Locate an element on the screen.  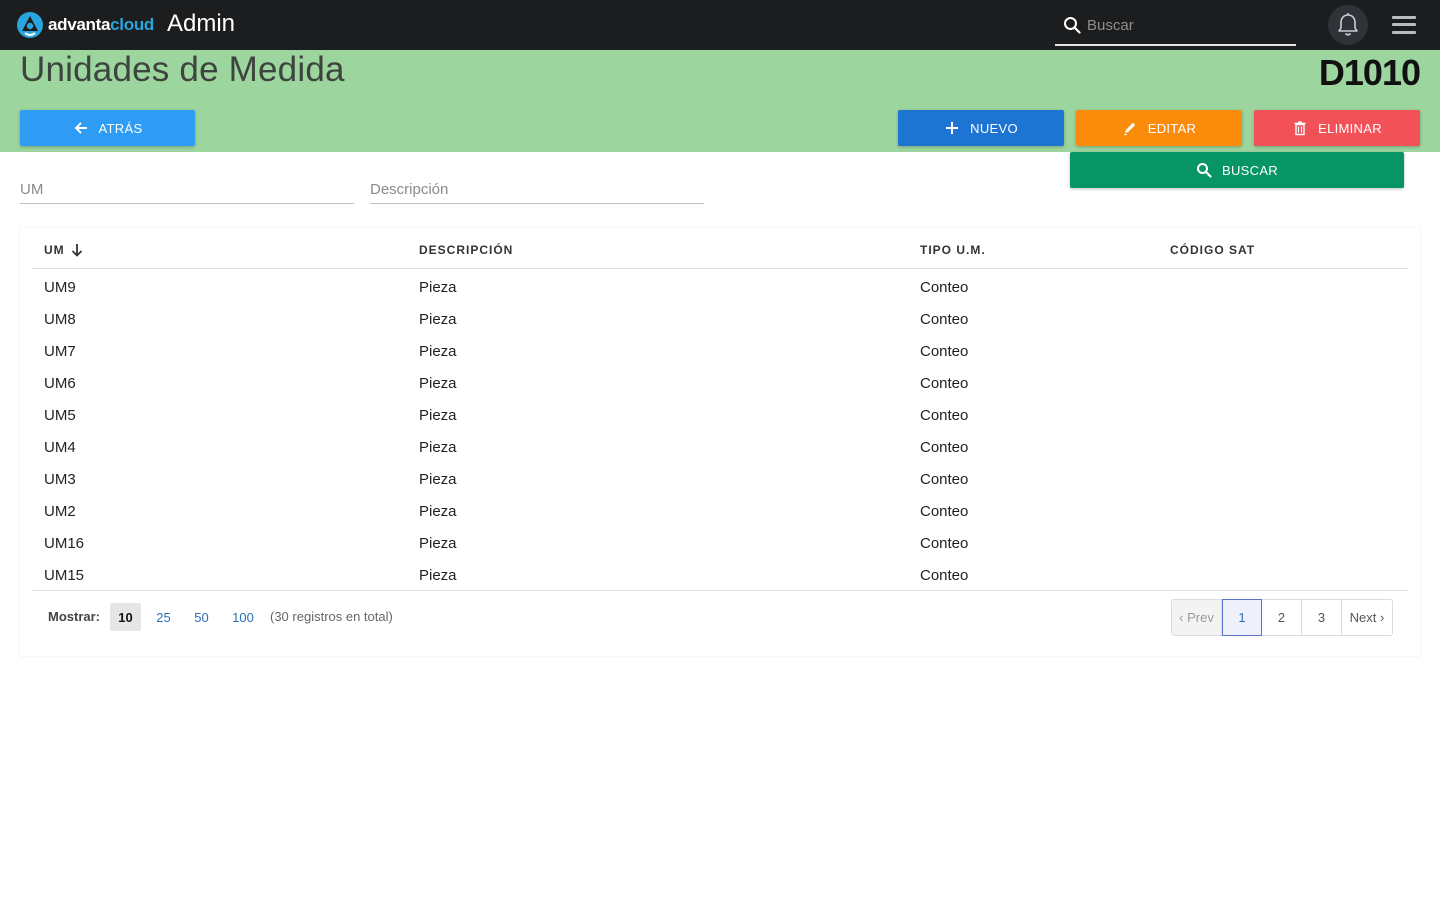
advantacloud-logo-icon is located at coordinates (30, 25).